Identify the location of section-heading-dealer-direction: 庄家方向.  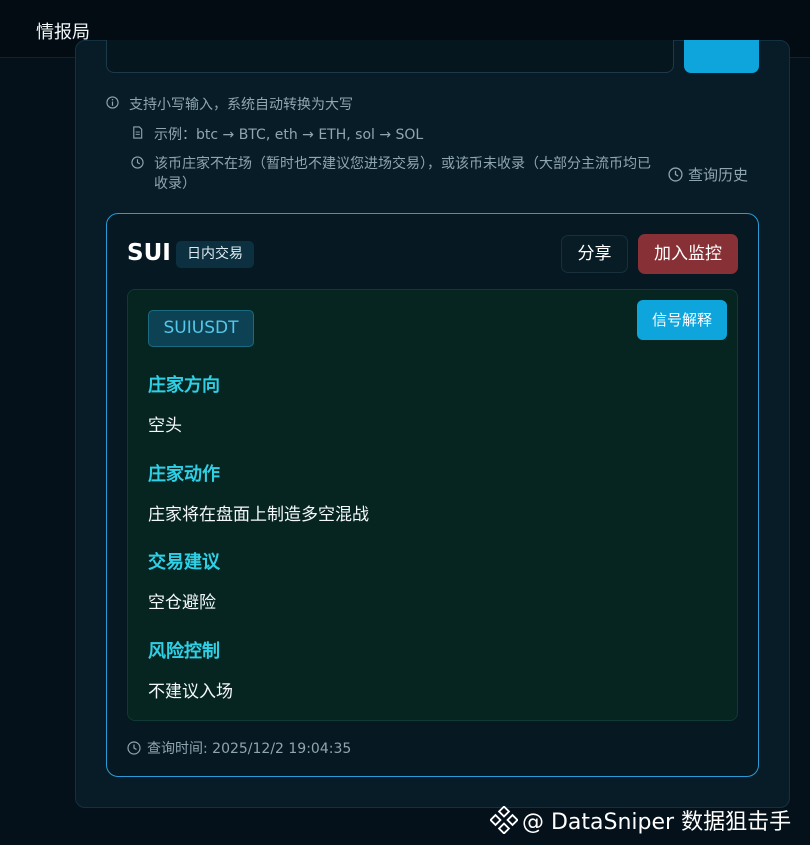
(184, 385).